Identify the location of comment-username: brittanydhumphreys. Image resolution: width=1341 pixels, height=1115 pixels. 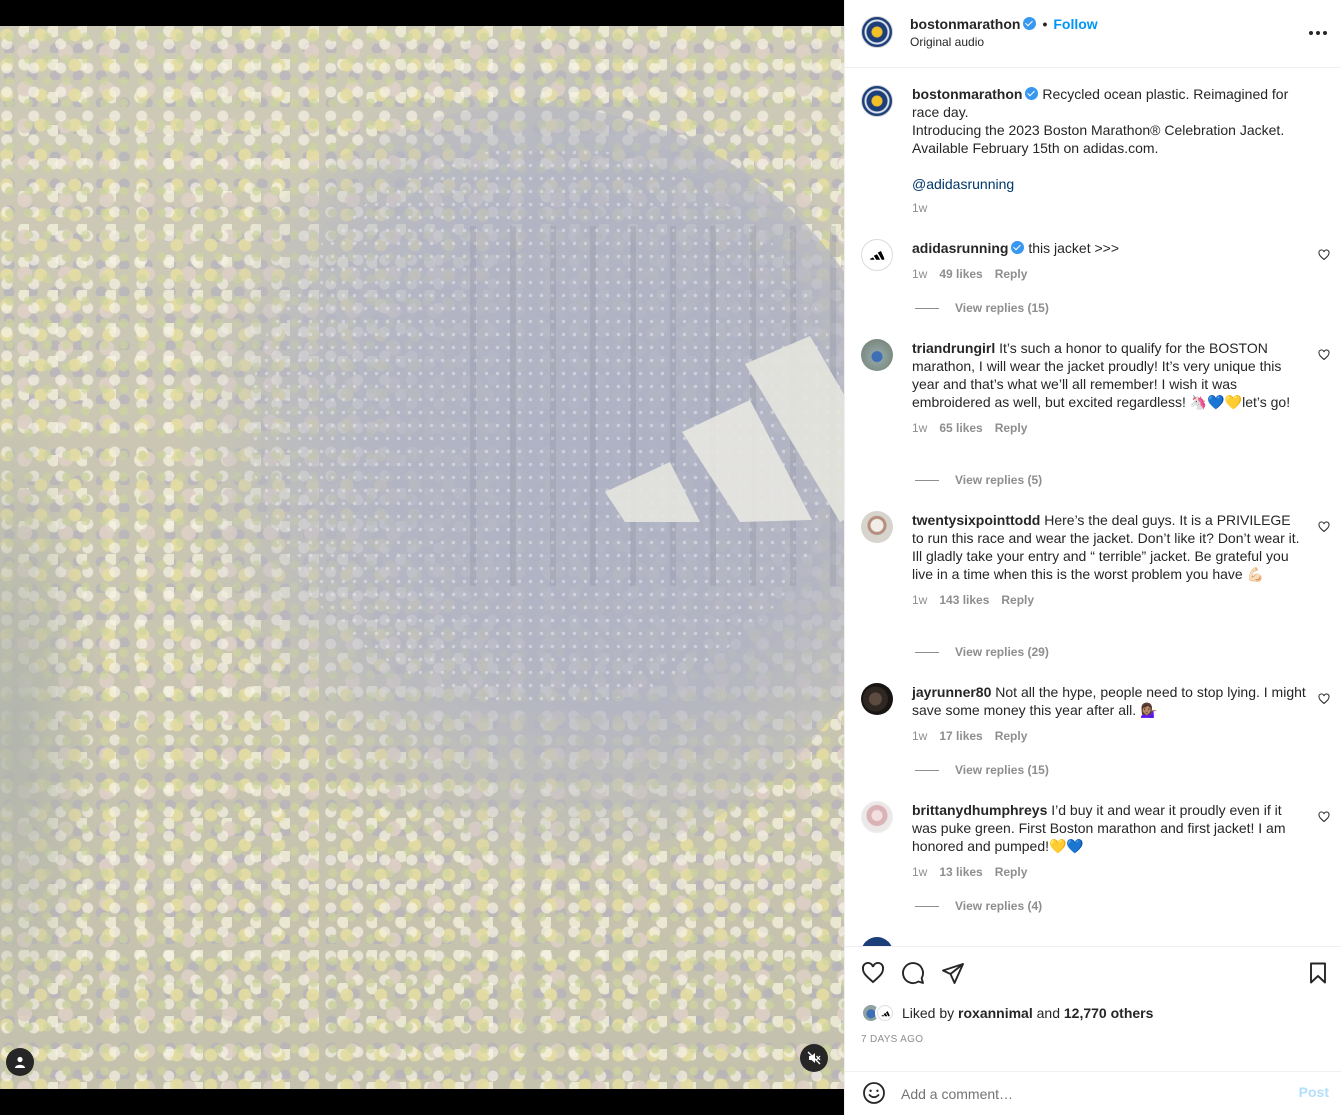
(979, 810).